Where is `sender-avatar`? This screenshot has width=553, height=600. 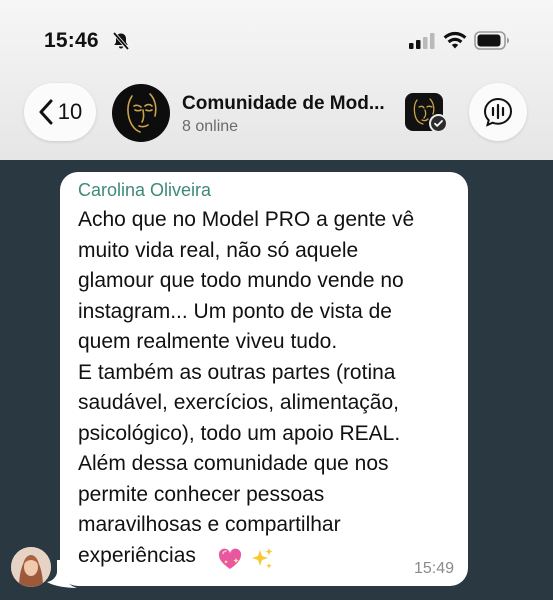 sender-avatar is located at coordinates (31, 567).